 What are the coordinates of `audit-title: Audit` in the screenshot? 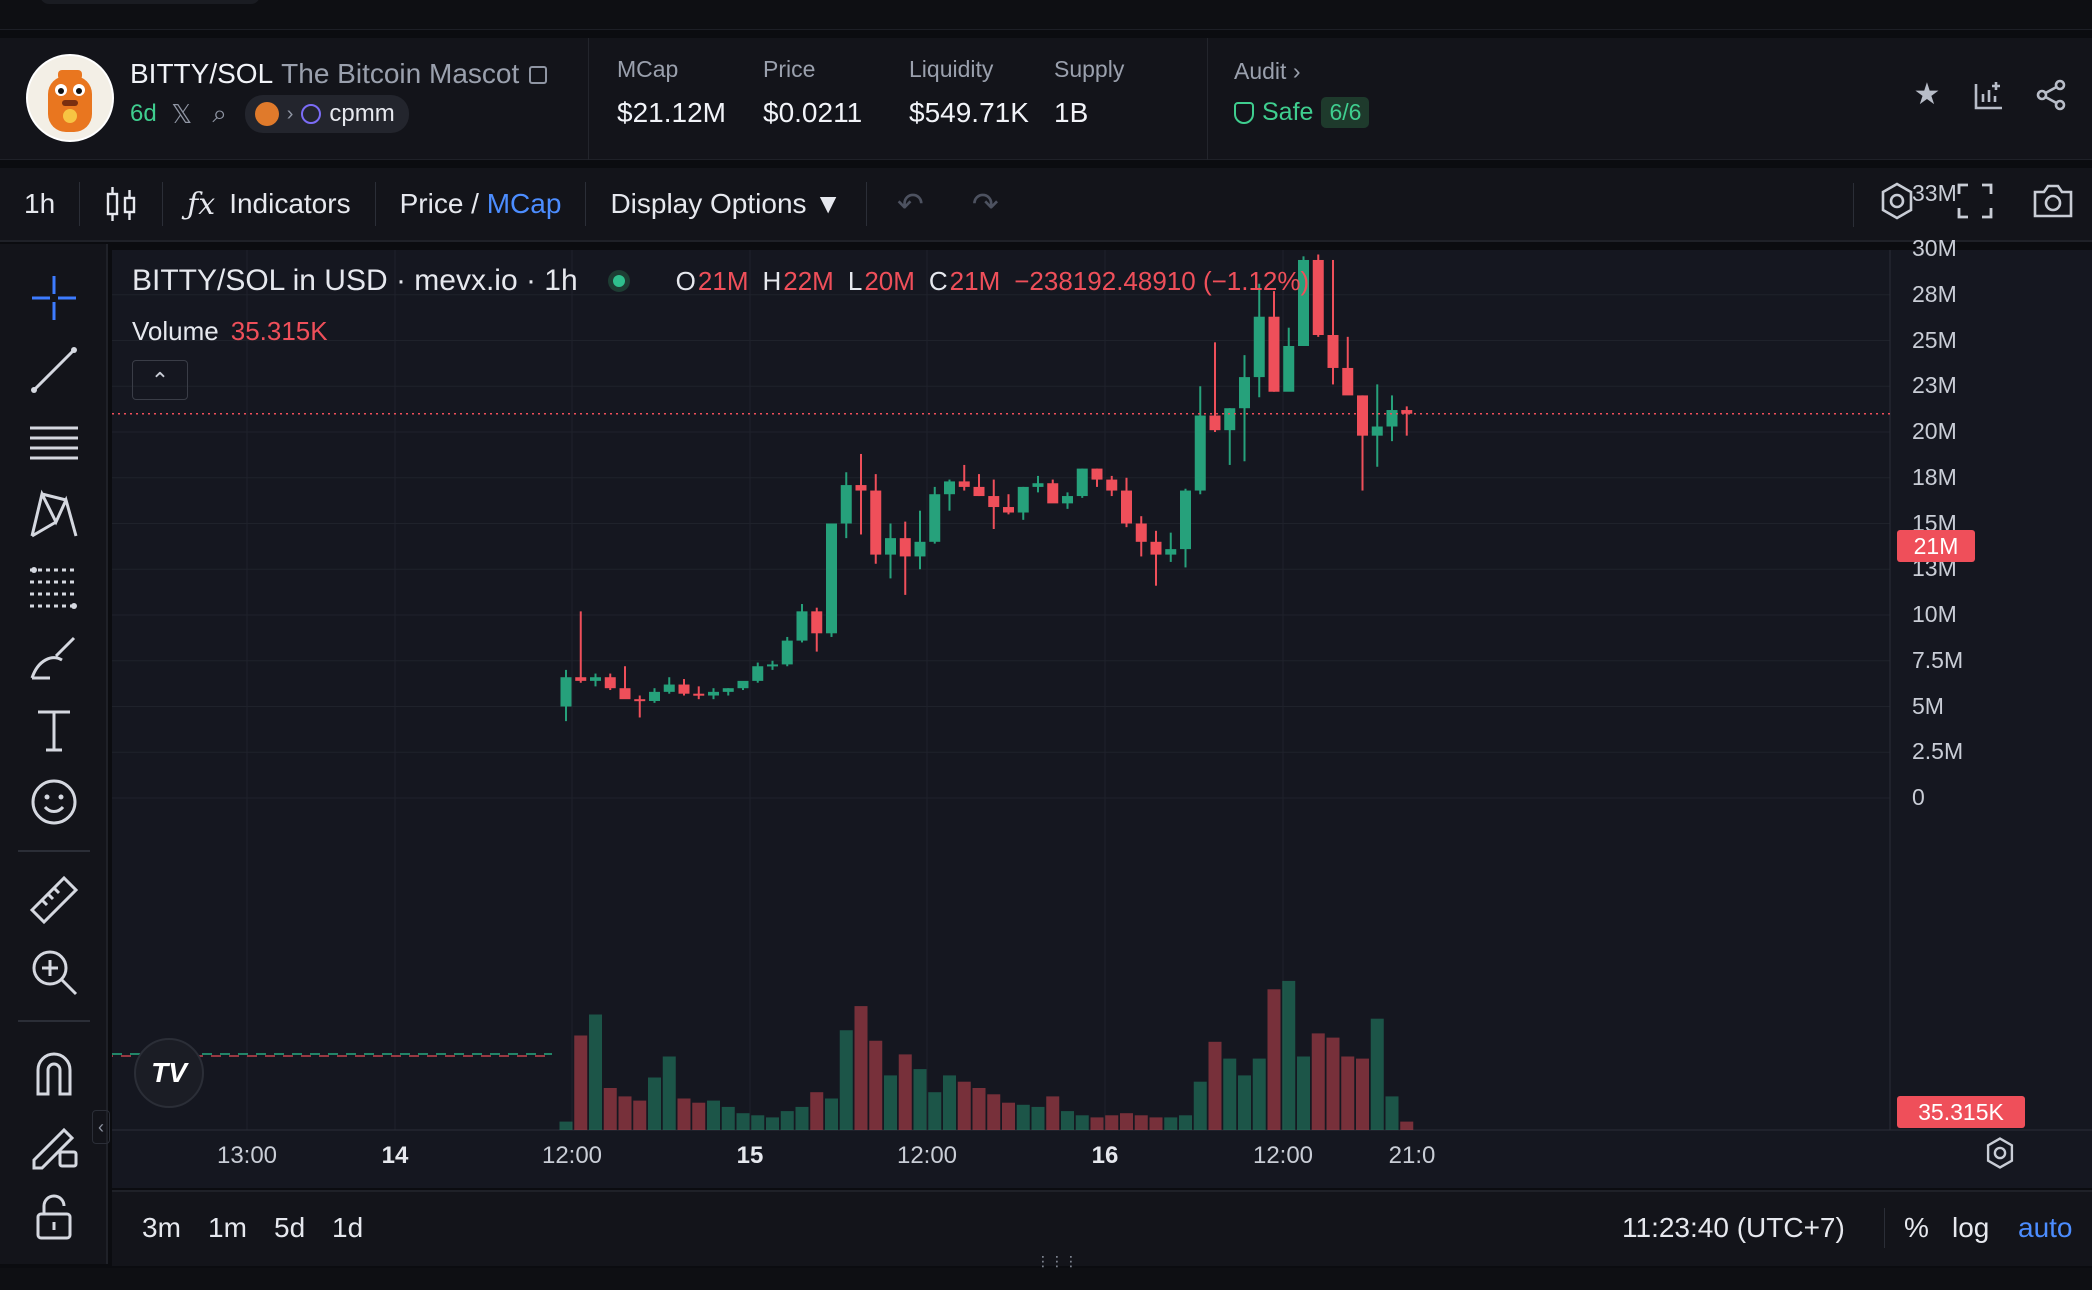 It's located at (1260, 71).